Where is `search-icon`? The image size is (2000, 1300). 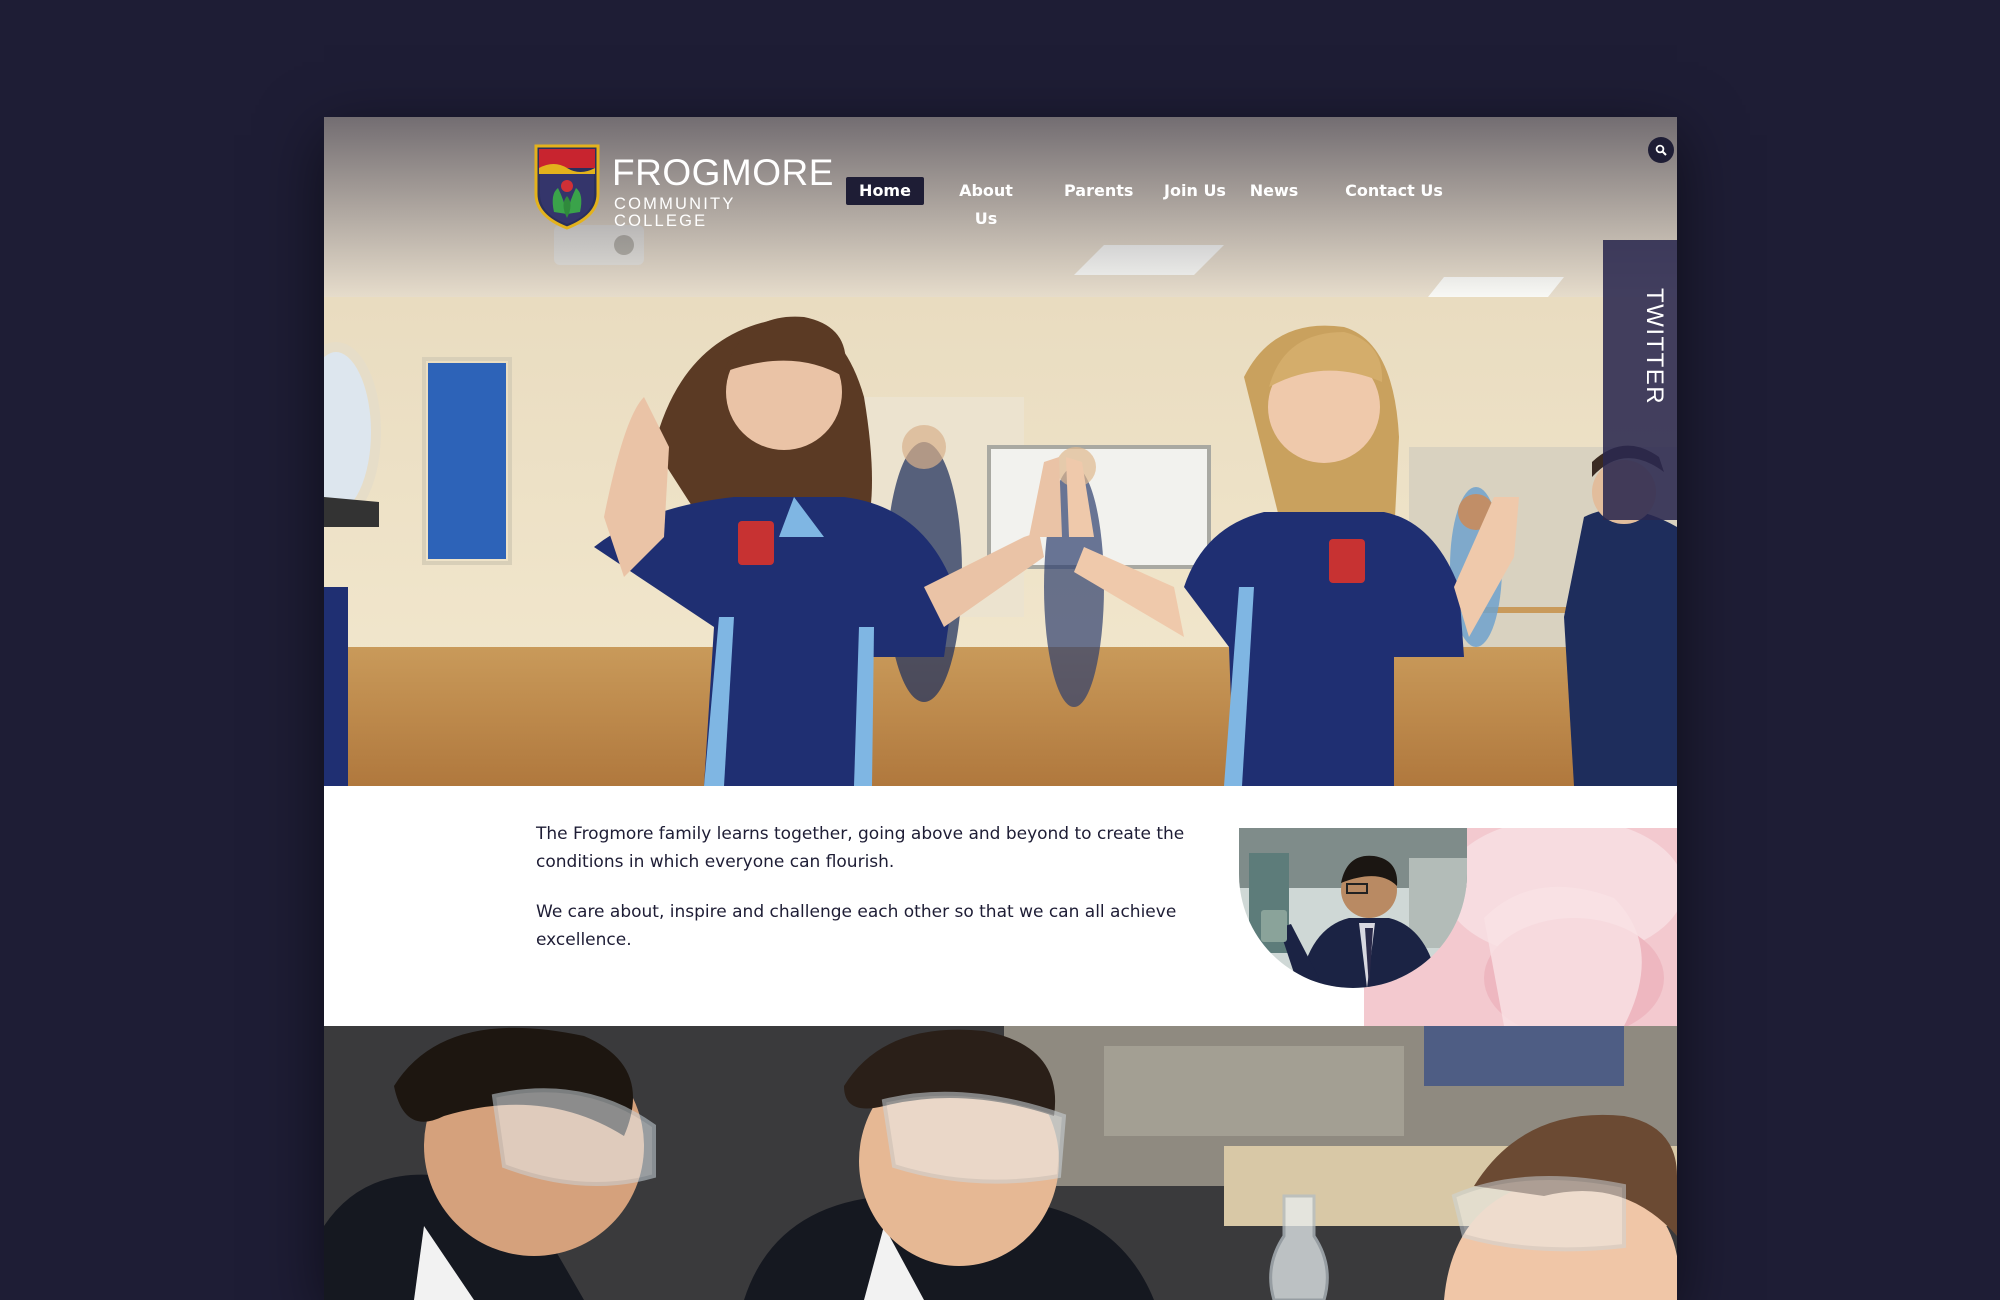
search-icon is located at coordinates (1661, 150).